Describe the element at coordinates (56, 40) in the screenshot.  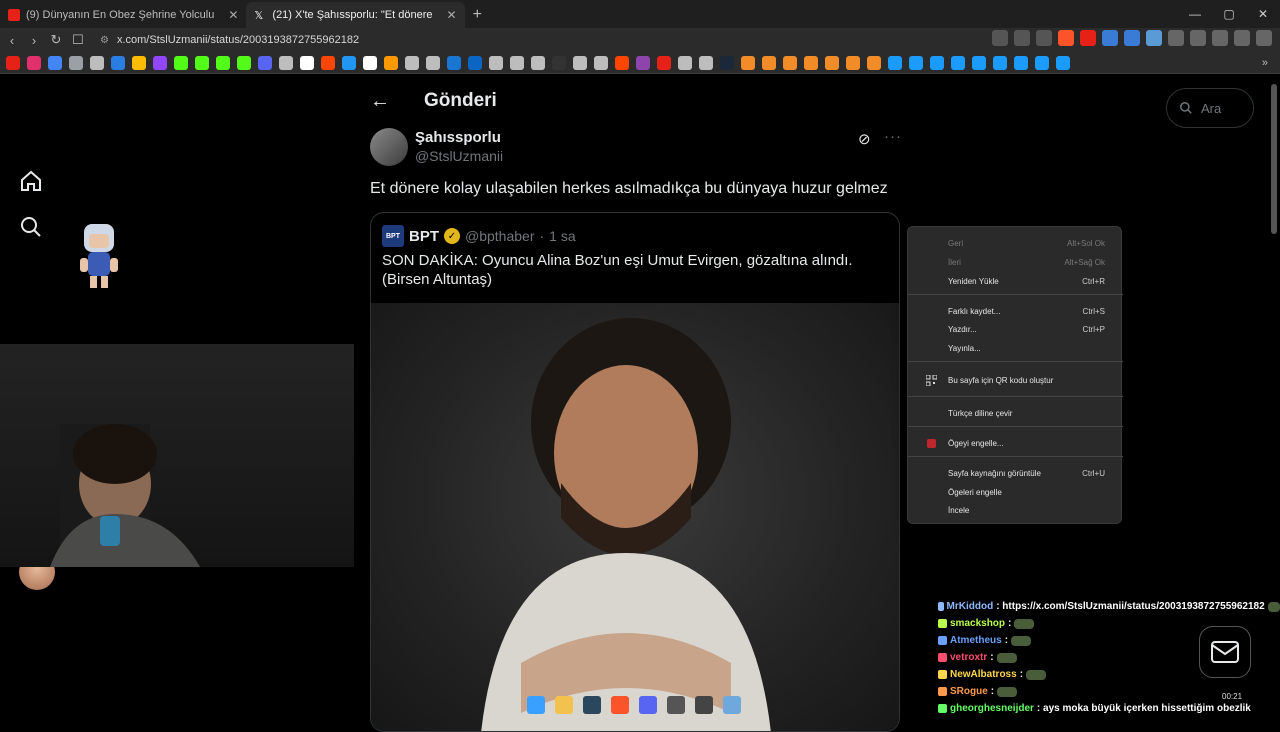
I see `reload-button: ↻` at that location.